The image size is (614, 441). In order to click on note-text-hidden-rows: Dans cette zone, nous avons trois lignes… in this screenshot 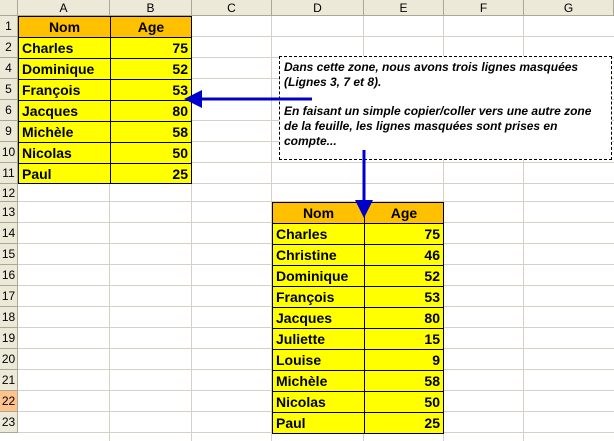, I will do `click(431, 74)`.